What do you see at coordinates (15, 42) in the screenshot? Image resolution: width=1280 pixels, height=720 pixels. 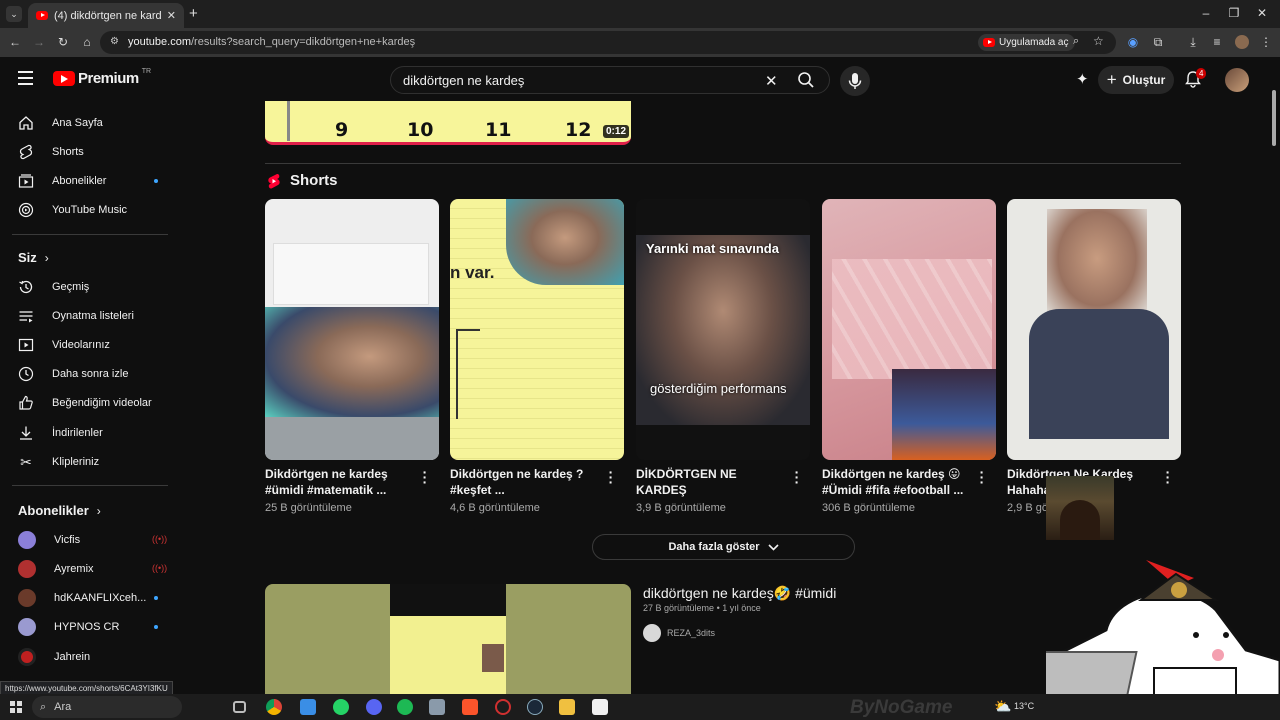 I see `back-icon: ←` at bounding box center [15, 42].